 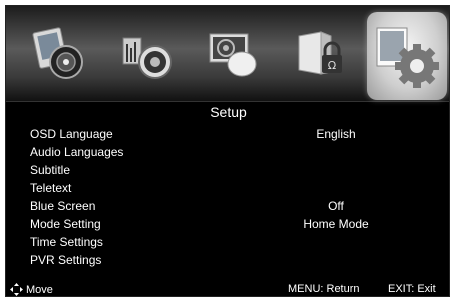 What do you see at coordinates (412, 289) in the screenshot?
I see `exit-hint: EXIT: Exit` at bounding box center [412, 289].